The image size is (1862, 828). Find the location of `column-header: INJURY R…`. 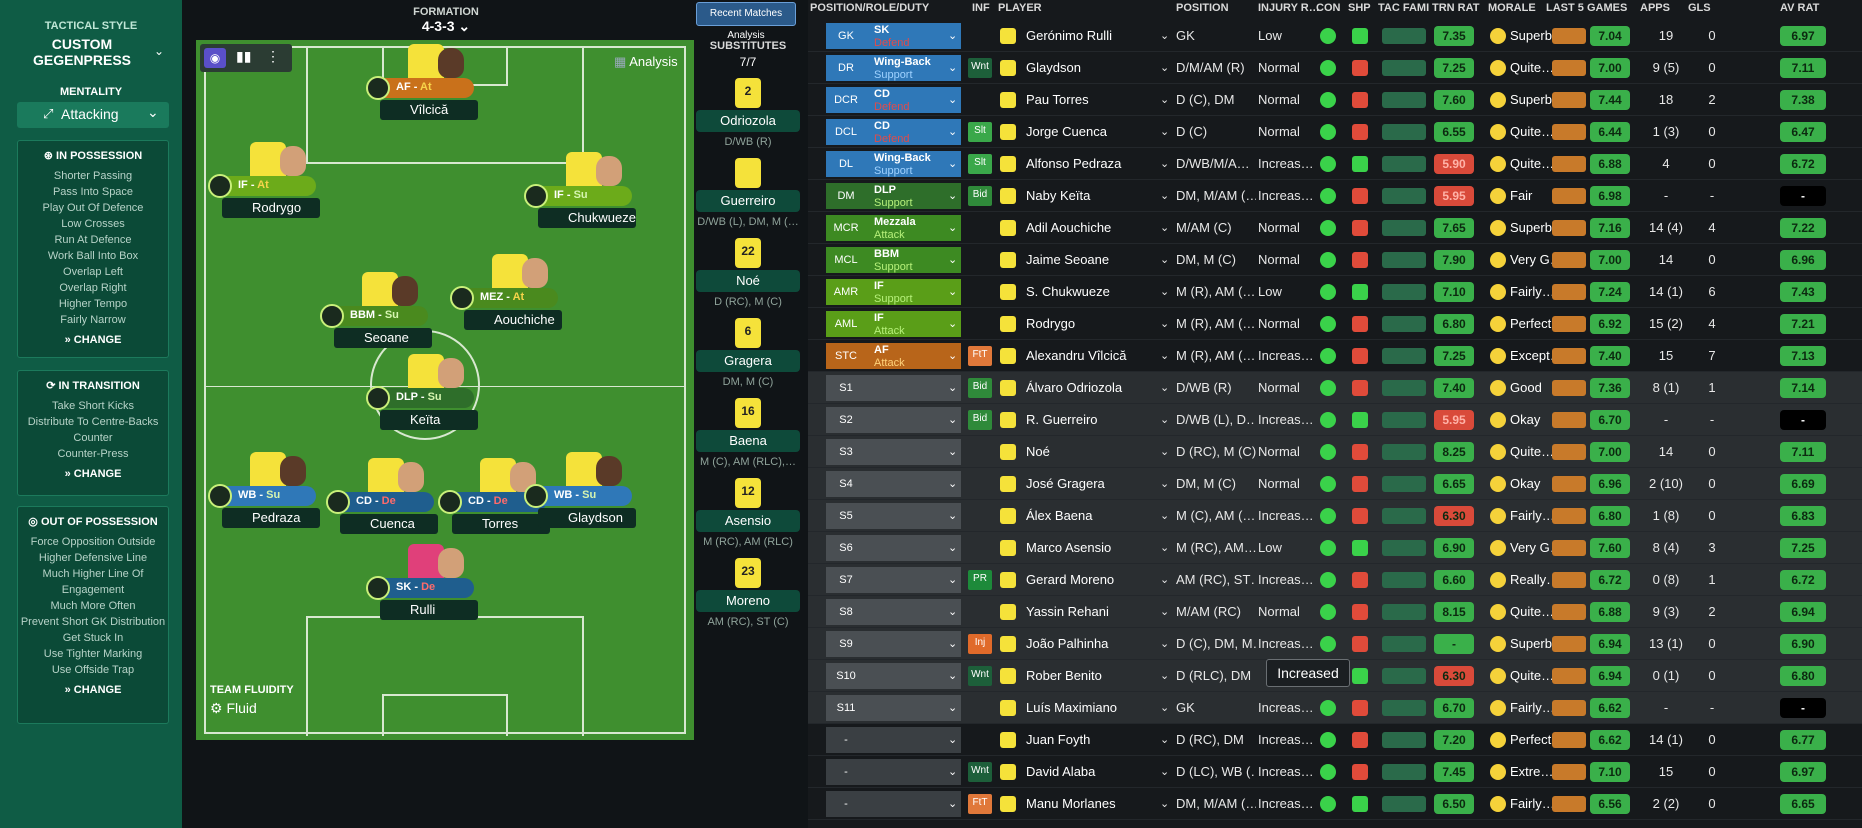

column-header: INJURY R… is located at coordinates (1289, 11).